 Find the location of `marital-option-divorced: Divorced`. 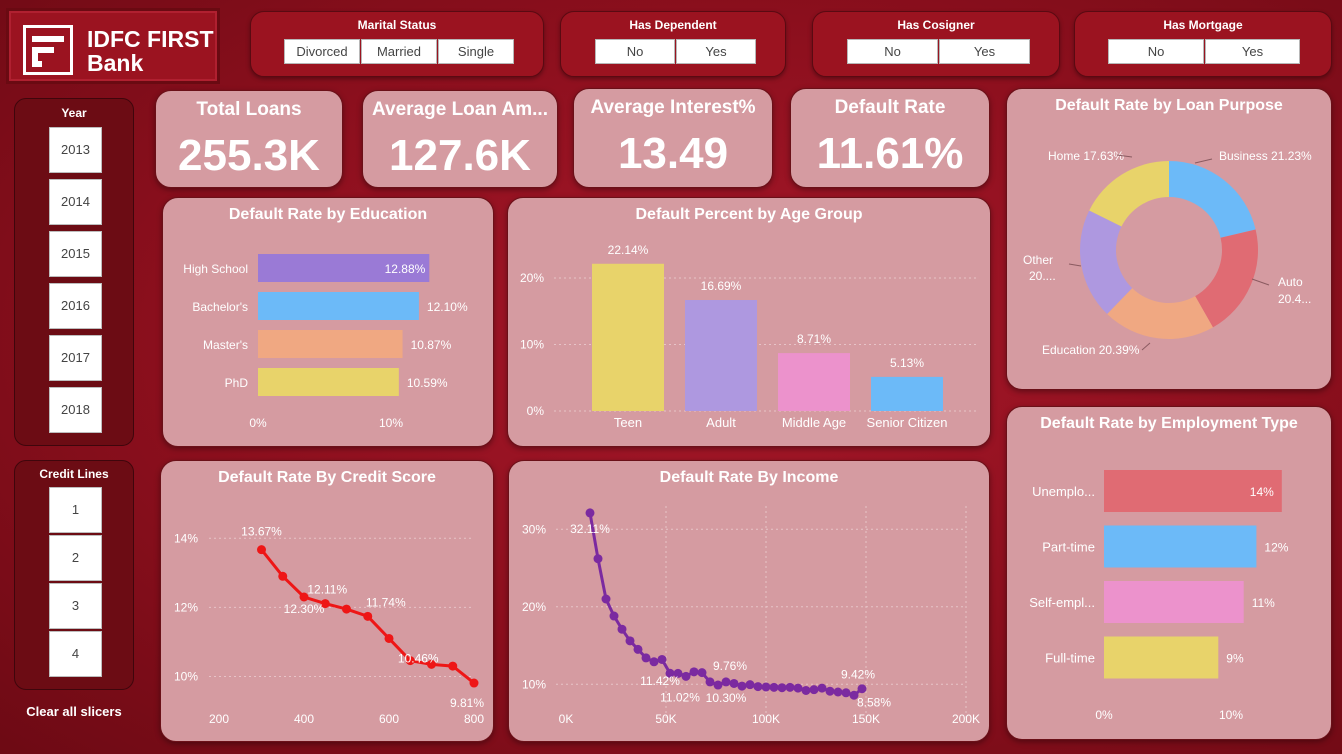

marital-option-divorced: Divorced is located at coordinates (322, 51).